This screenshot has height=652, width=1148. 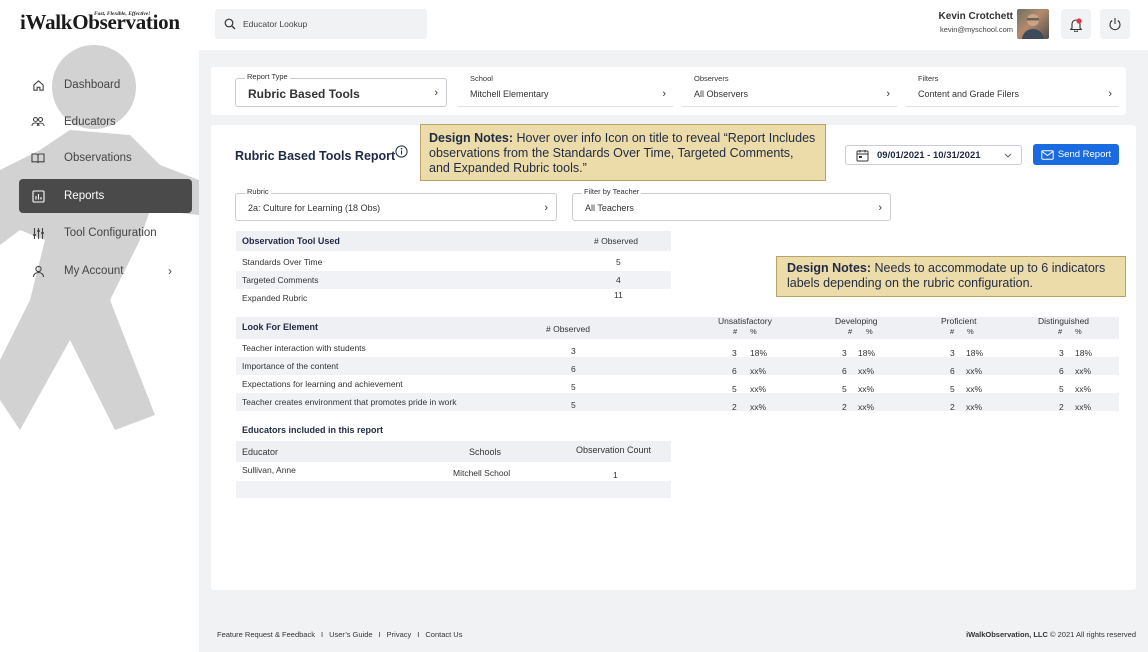 I want to click on sidebar-item-label: Reports, so click(x=84, y=196).